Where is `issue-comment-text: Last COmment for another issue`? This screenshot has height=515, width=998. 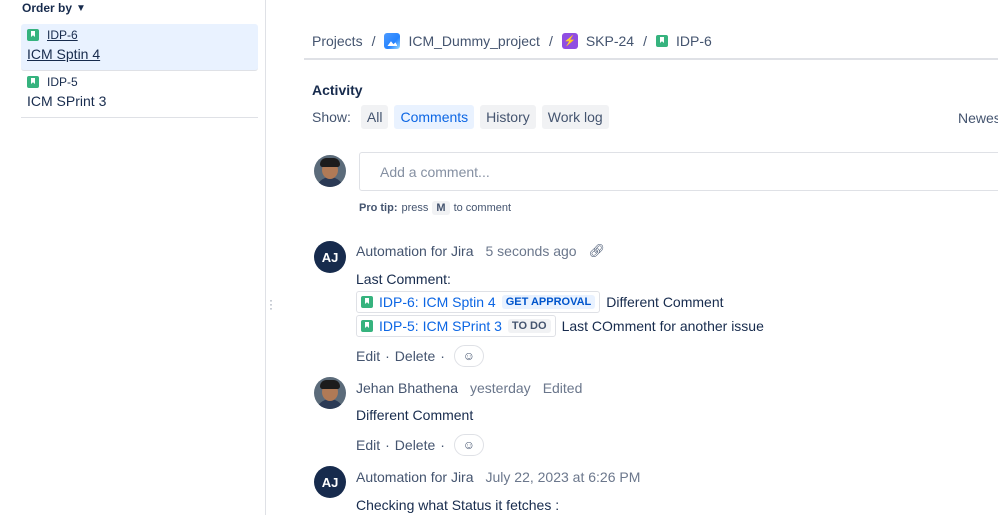 issue-comment-text: Last COmment for another issue is located at coordinates (662, 326).